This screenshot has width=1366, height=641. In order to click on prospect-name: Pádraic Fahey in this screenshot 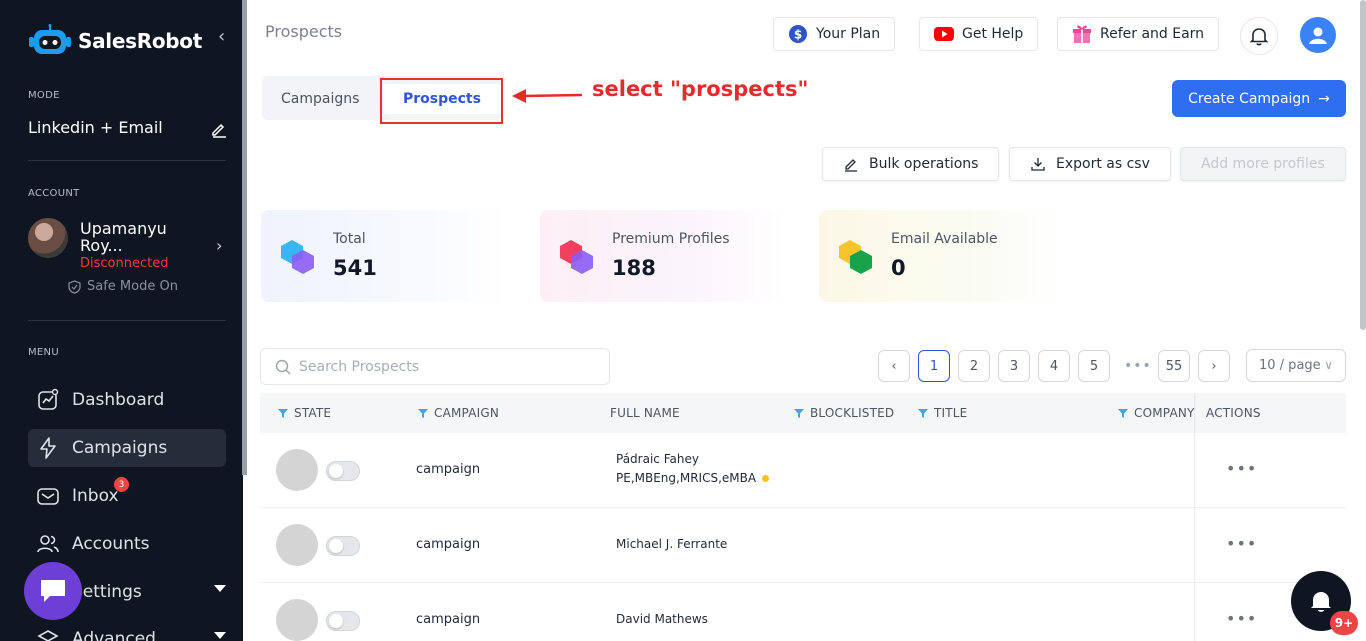, I will do `click(657, 459)`.